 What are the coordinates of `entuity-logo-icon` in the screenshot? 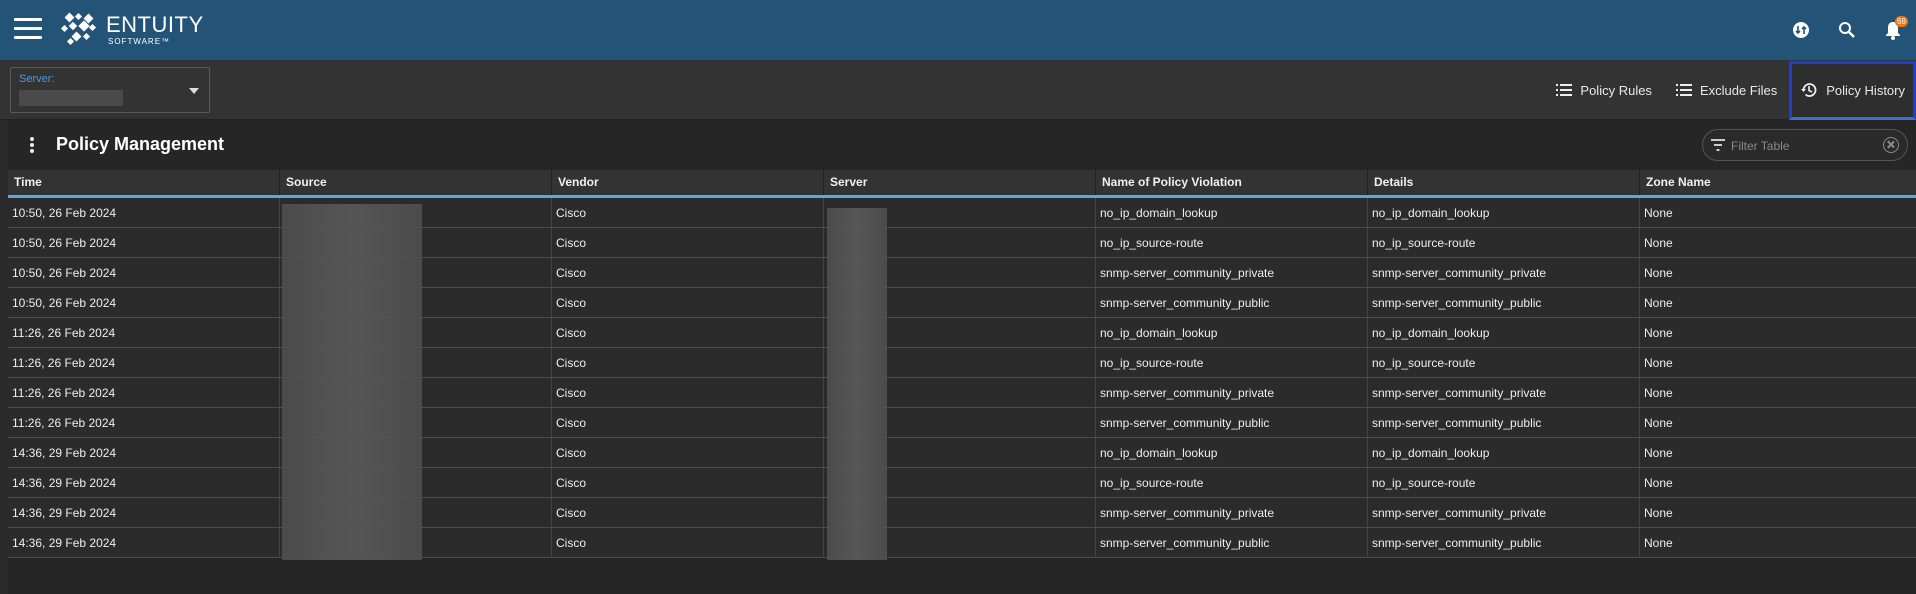 It's located at (78, 29).